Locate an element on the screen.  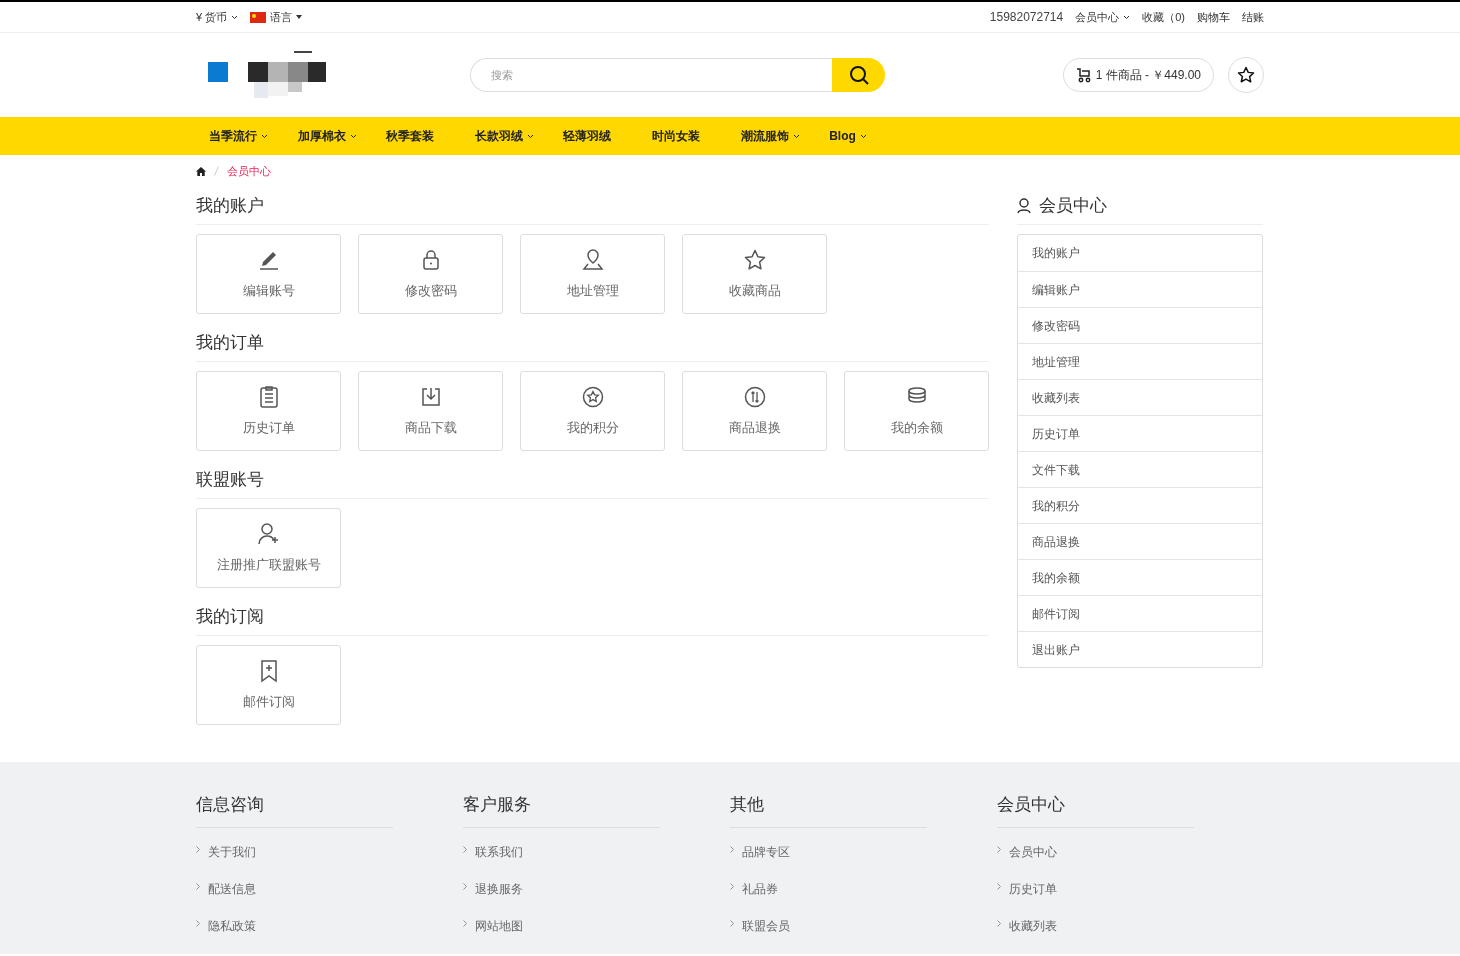
nav-link: 秋季套装 is located at coordinates (417, 136).